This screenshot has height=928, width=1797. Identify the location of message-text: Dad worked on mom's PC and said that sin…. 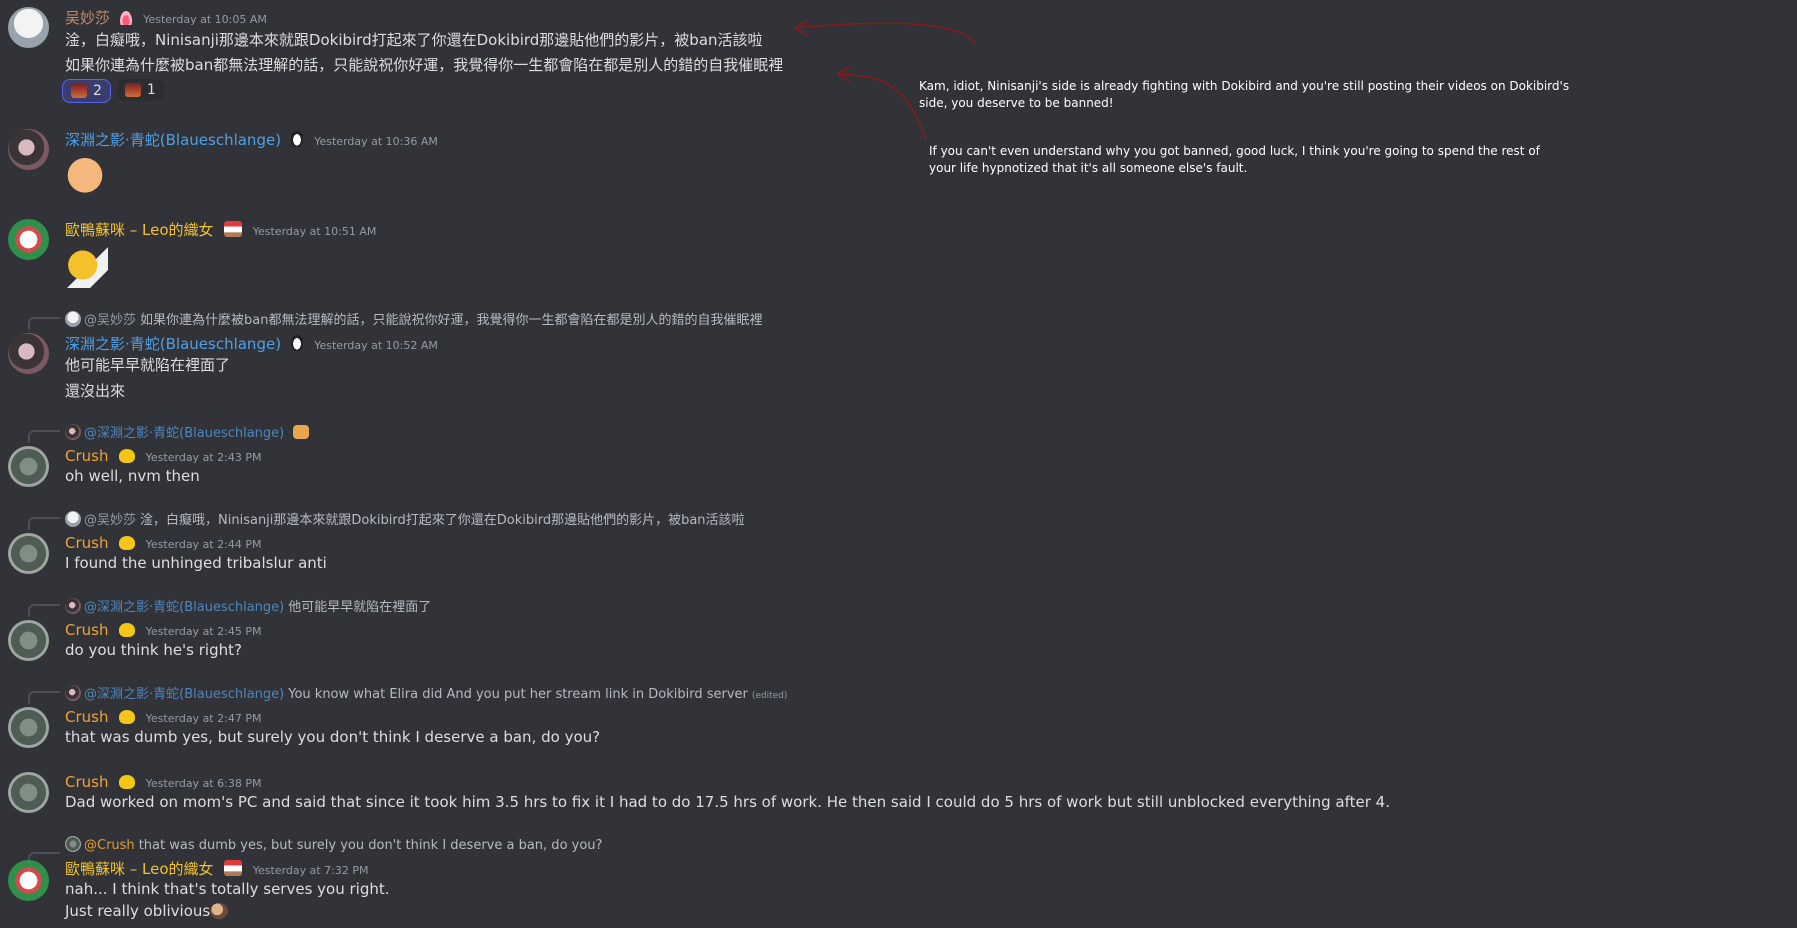
(727, 802).